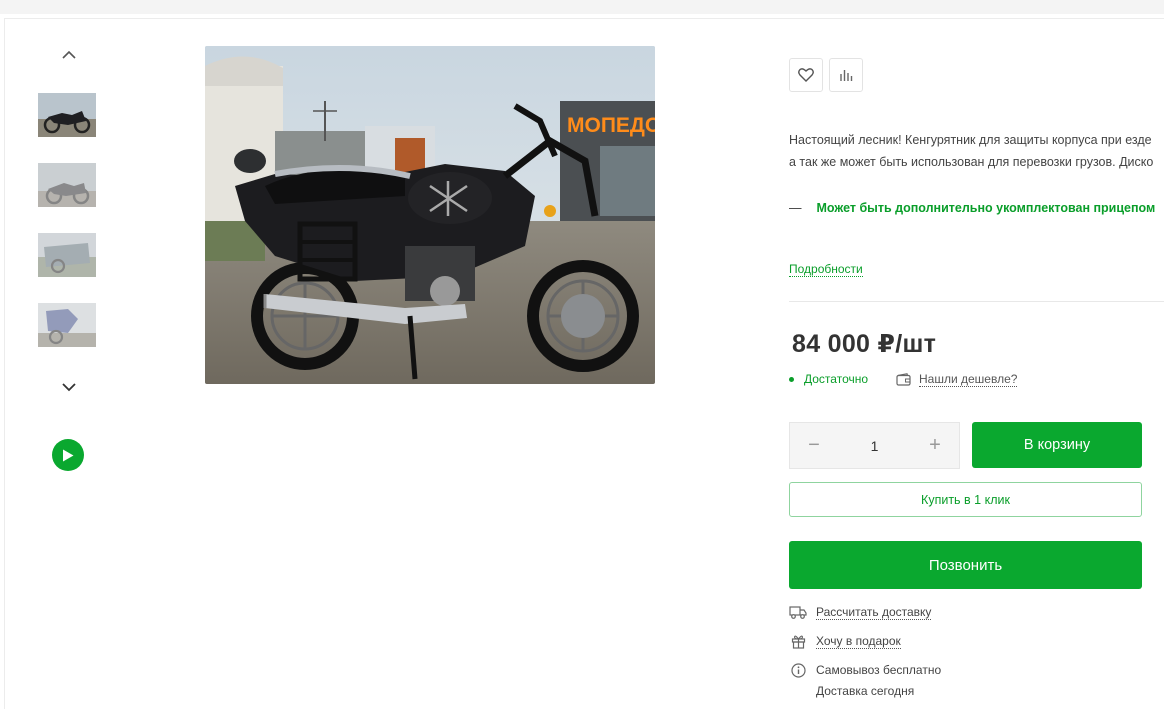  What do you see at coordinates (582, 7) in the screenshot?
I see `top-bar` at bounding box center [582, 7].